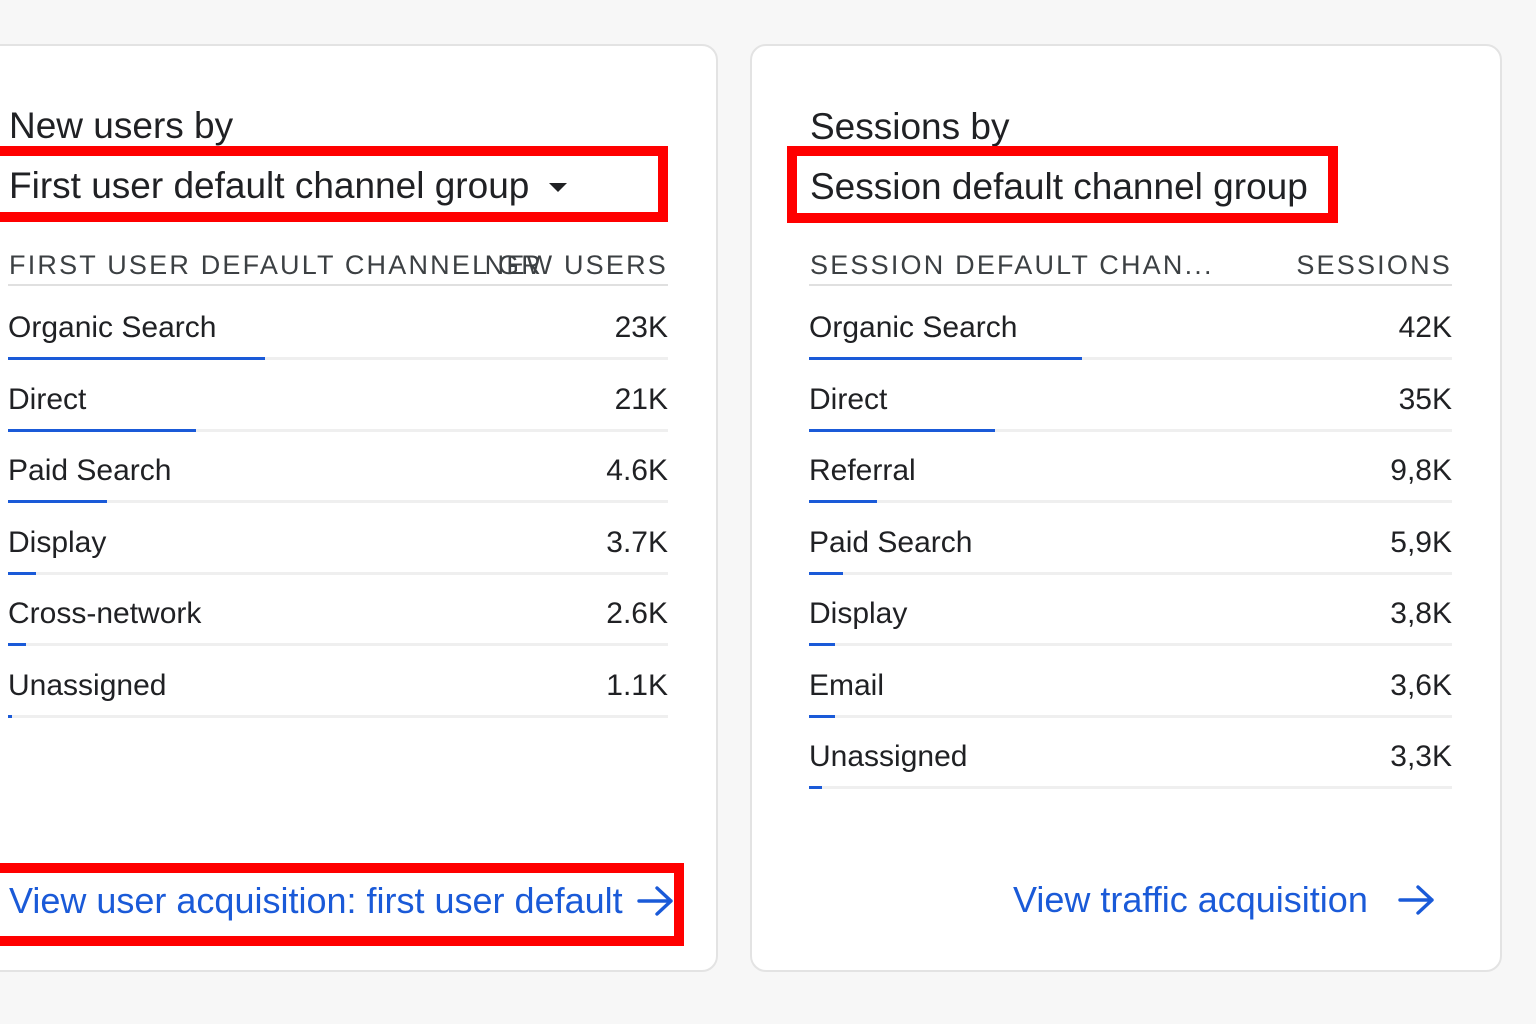 Image resolution: width=1536 pixels, height=1024 pixels. Describe the element at coordinates (1130, 492) in the screenshot. I see `table-row: Referral 9,8K` at that location.